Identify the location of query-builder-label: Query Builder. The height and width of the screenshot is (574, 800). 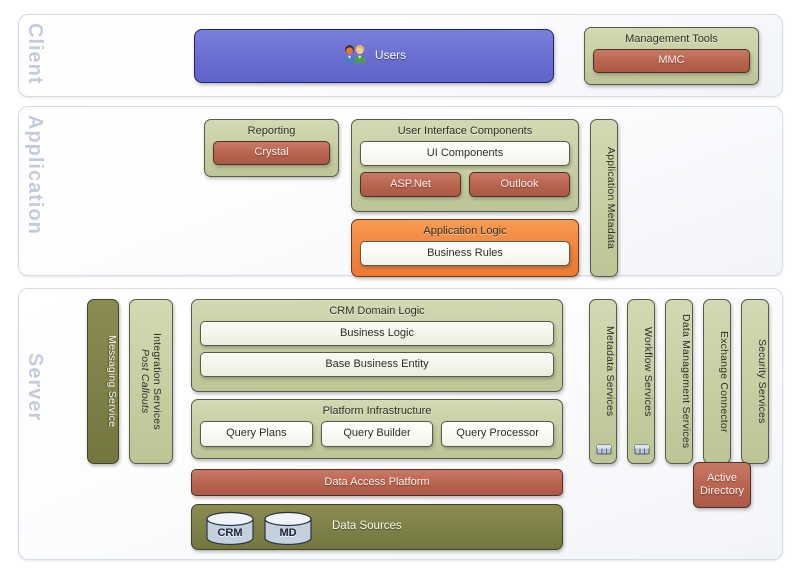
(377, 433).